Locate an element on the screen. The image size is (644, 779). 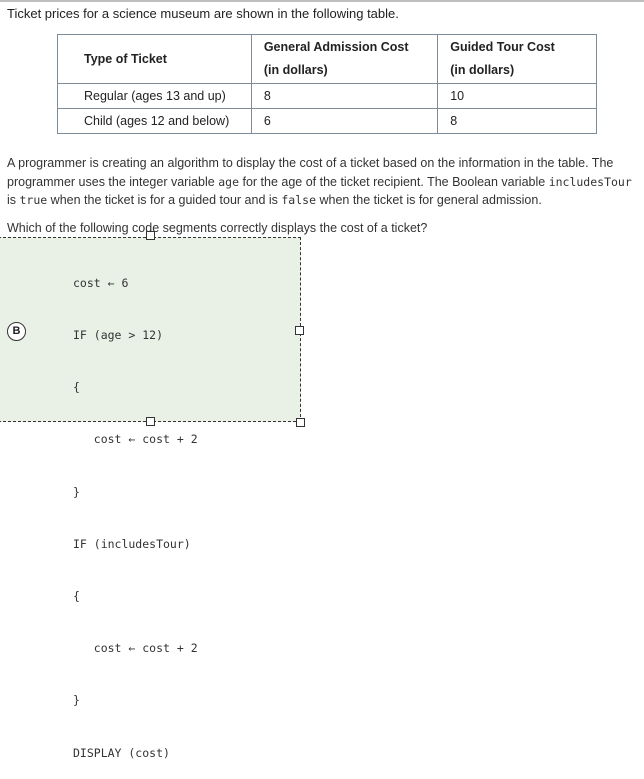
header-general: General Admission Cost (in dollars) is located at coordinates (344, 59).